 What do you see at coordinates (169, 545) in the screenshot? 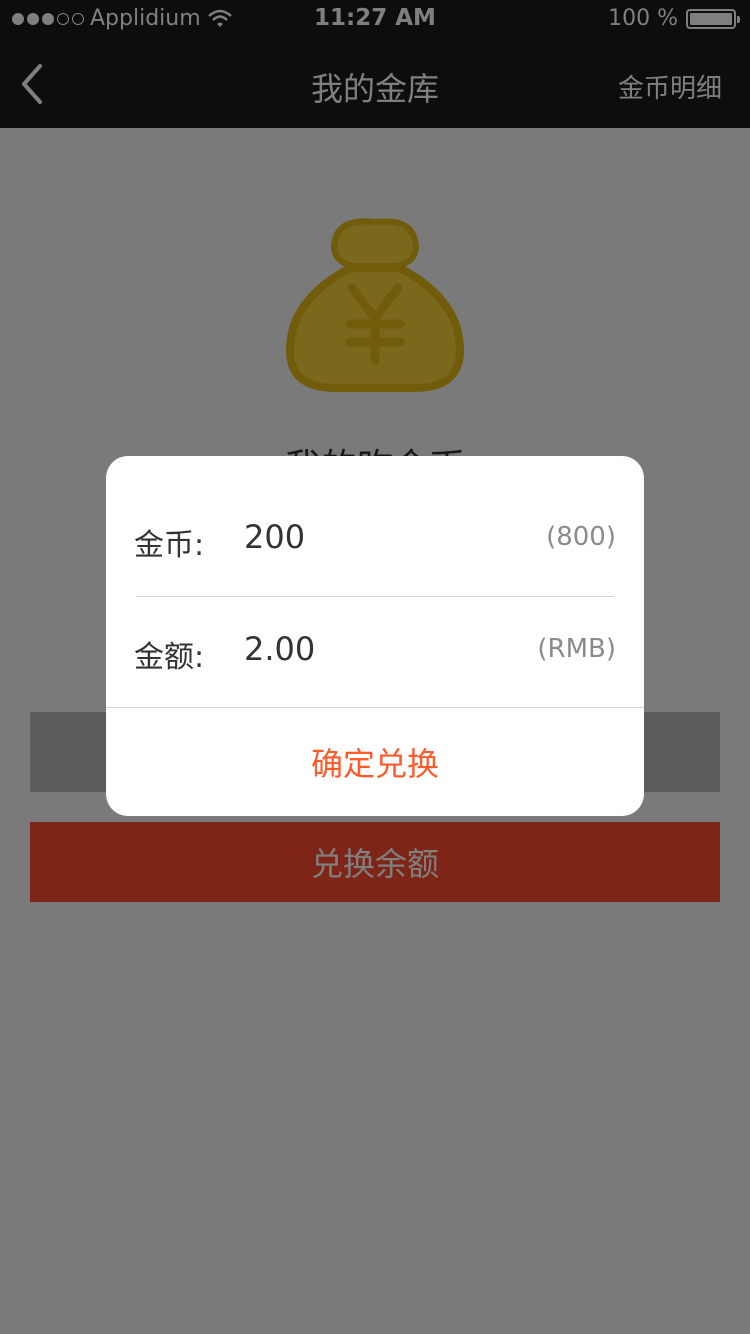
I see `gold-field-label: 金币:` at bounding box center [169, 545].